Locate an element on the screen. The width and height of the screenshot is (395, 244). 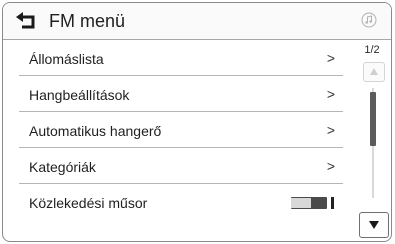
music-note-icon is located at coordinates (369, 20).